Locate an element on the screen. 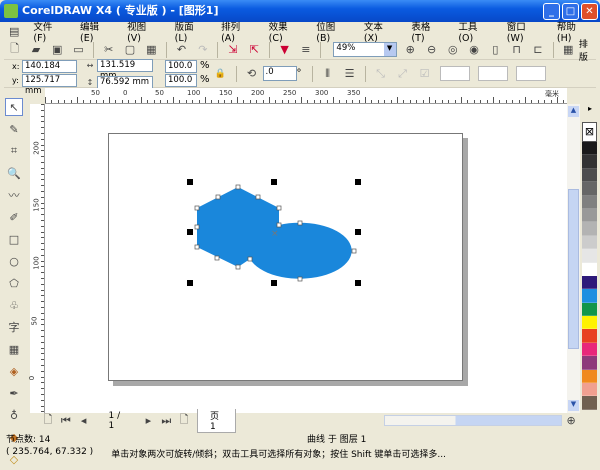  palette-menu-icon: ▸ is located at coordinates (590, 109).